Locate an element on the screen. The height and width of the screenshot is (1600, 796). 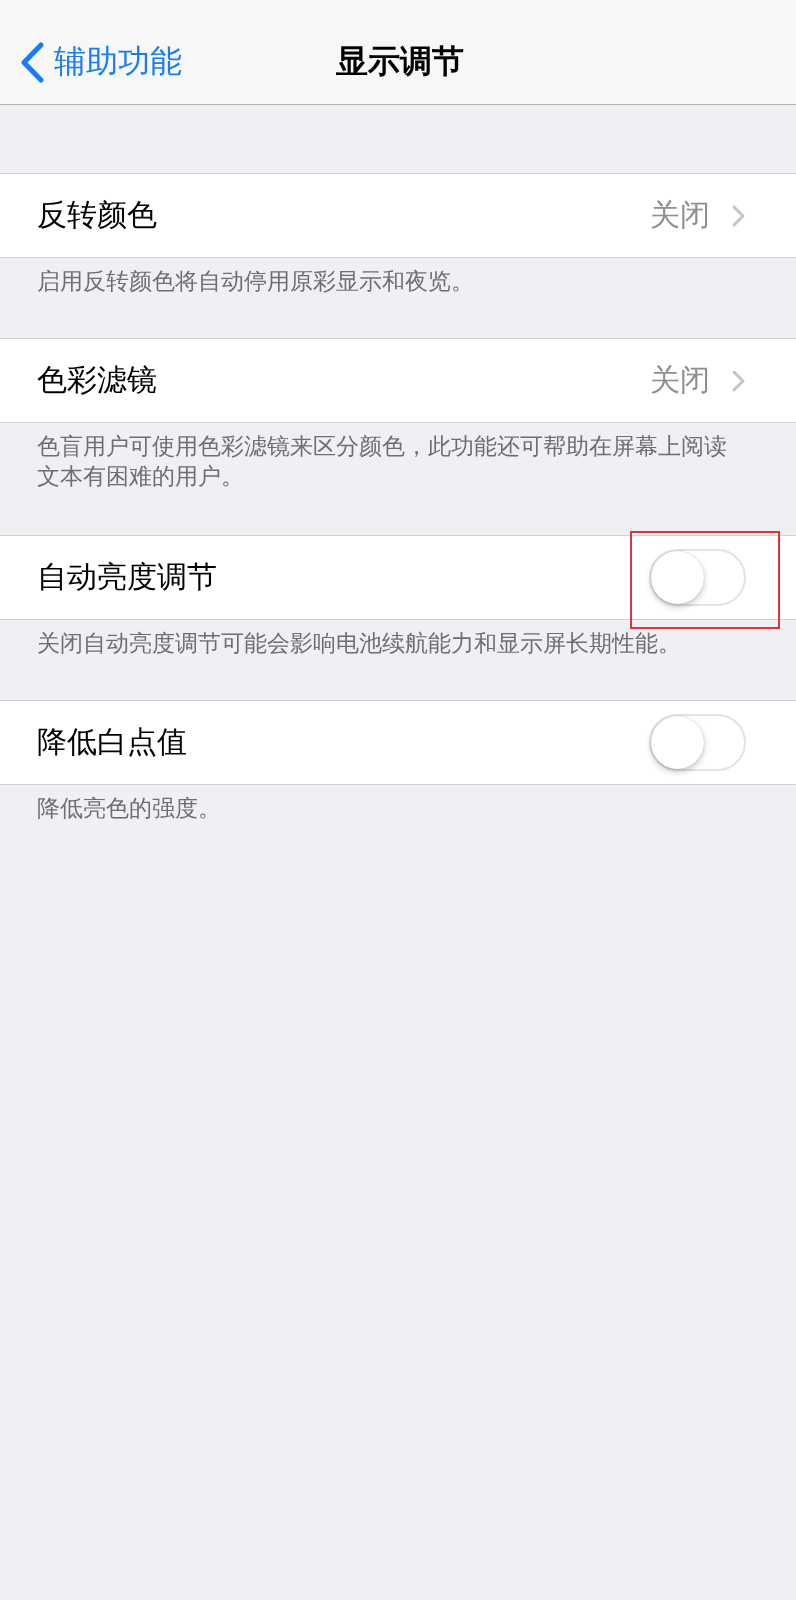
footer-text: 色盲用户可使用色彩滤镜来区分颜色，此功能还可帮助在屏幕上阅读文本有困难的用户。 is located at coordinates (382, 461).